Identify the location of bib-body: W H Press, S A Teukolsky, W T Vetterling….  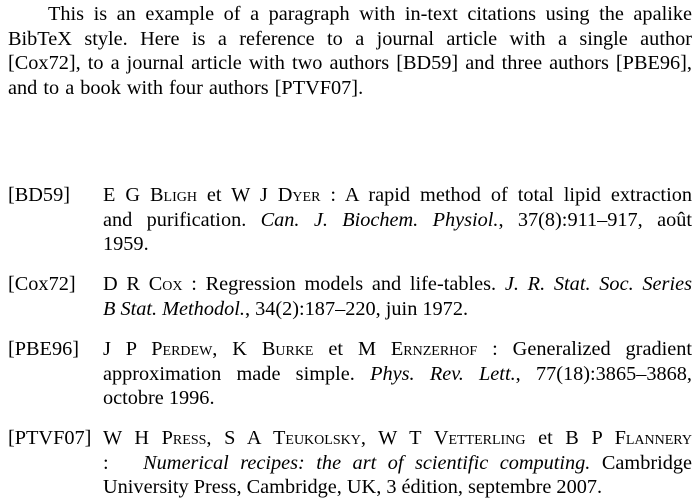
(397, 463).